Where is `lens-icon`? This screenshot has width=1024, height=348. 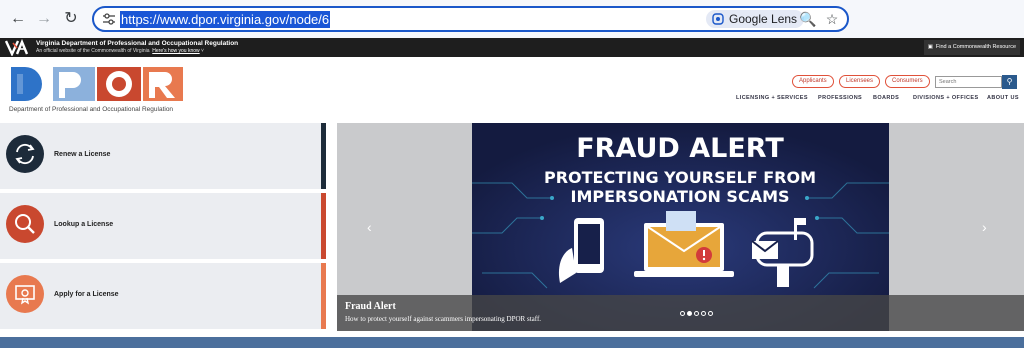
lens-icon is located at coordinates (718, 19).